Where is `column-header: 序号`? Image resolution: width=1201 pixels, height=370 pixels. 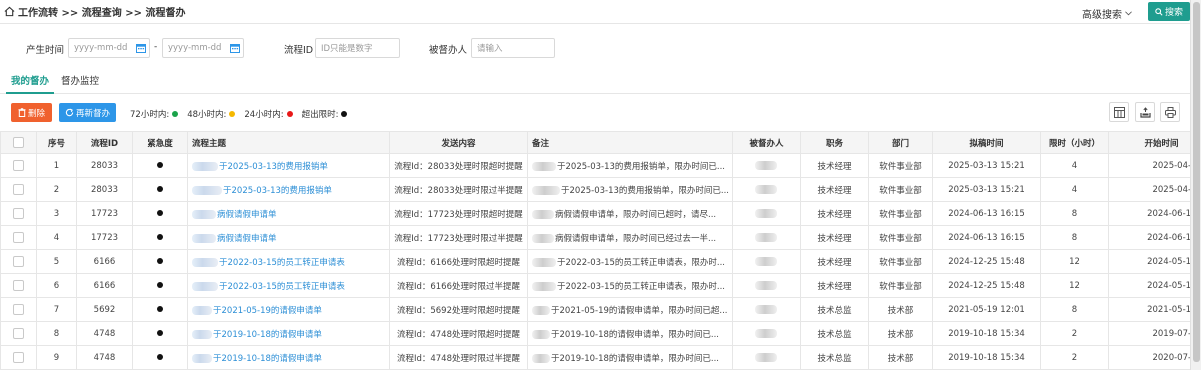
column-header: 序号 is located at coordinates (56, 142).